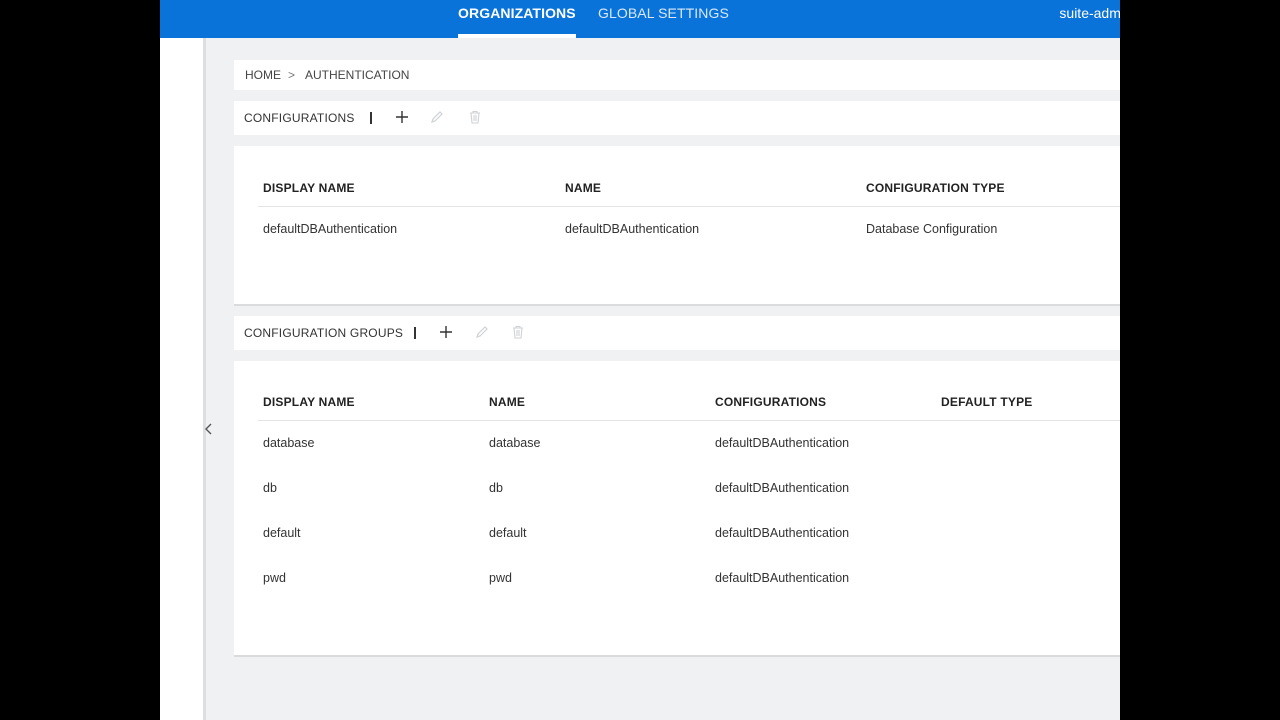 Image resolution: width=1280 pixels, height=720 pixels. What do you see at coordinates (299, 118) in the screenshot?
I see `configurations-title: CONFIGURATIONS` at bounding box center [299, 118].